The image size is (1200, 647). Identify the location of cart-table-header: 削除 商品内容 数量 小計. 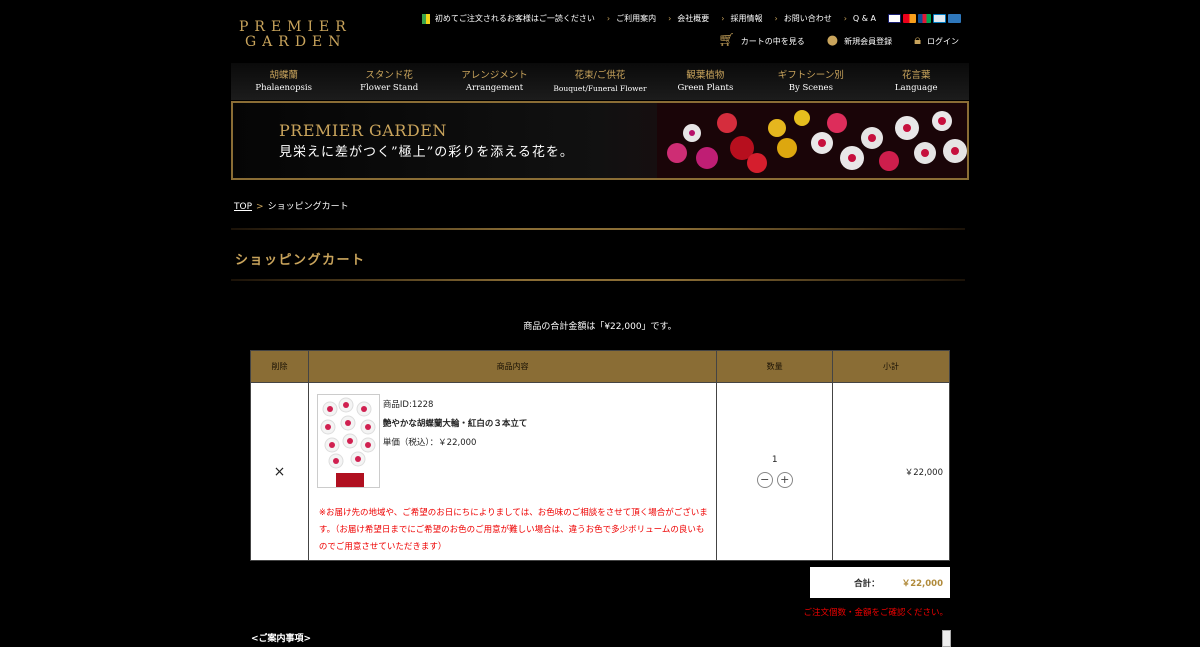
(600, 366).